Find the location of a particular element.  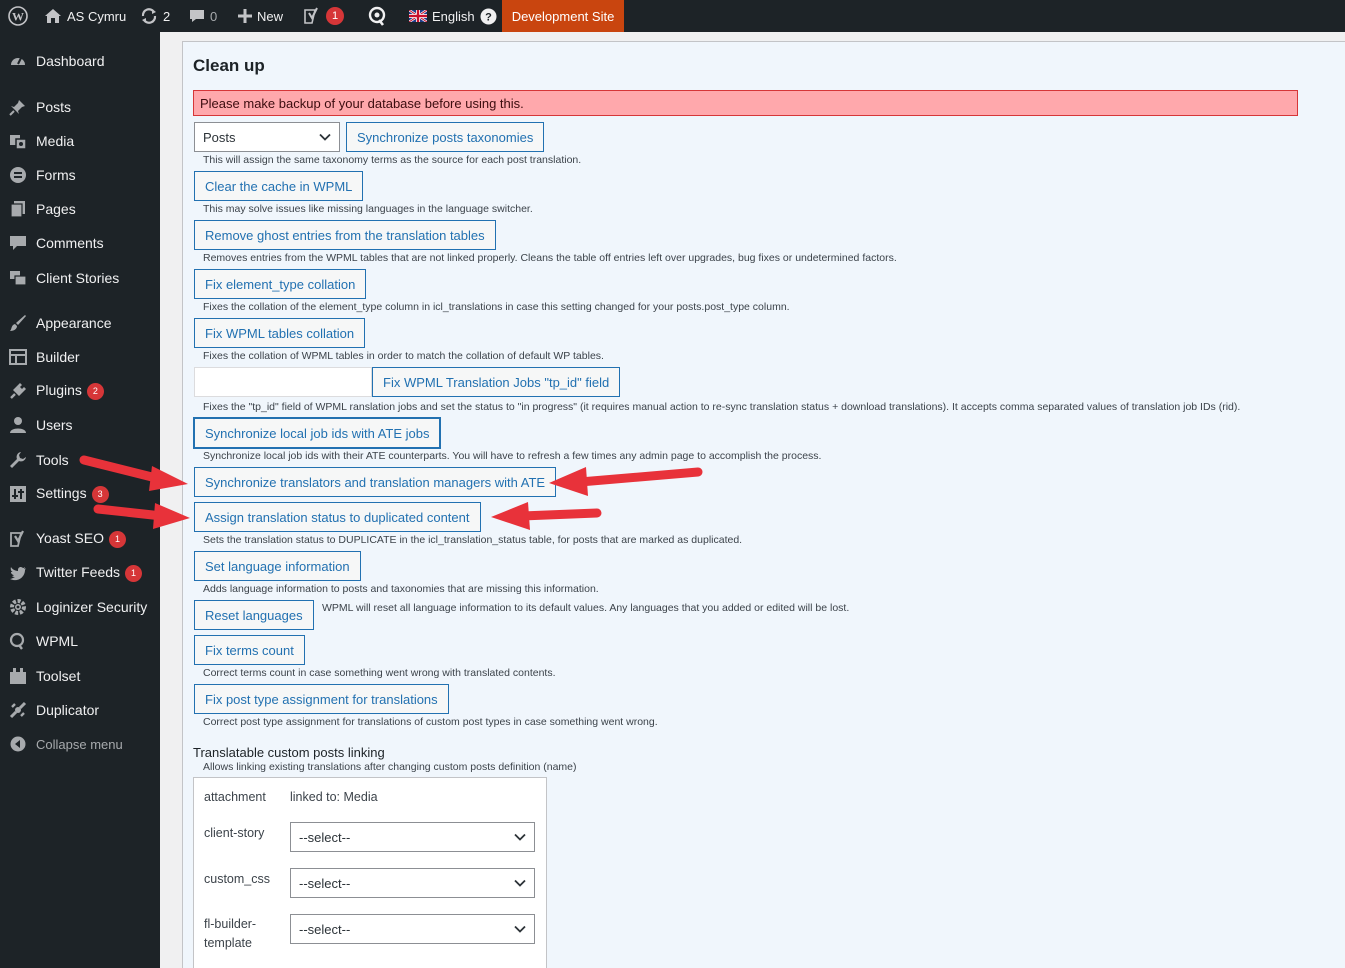

sidebar-item-label: Client Stories is located at coordinates (77, 278).